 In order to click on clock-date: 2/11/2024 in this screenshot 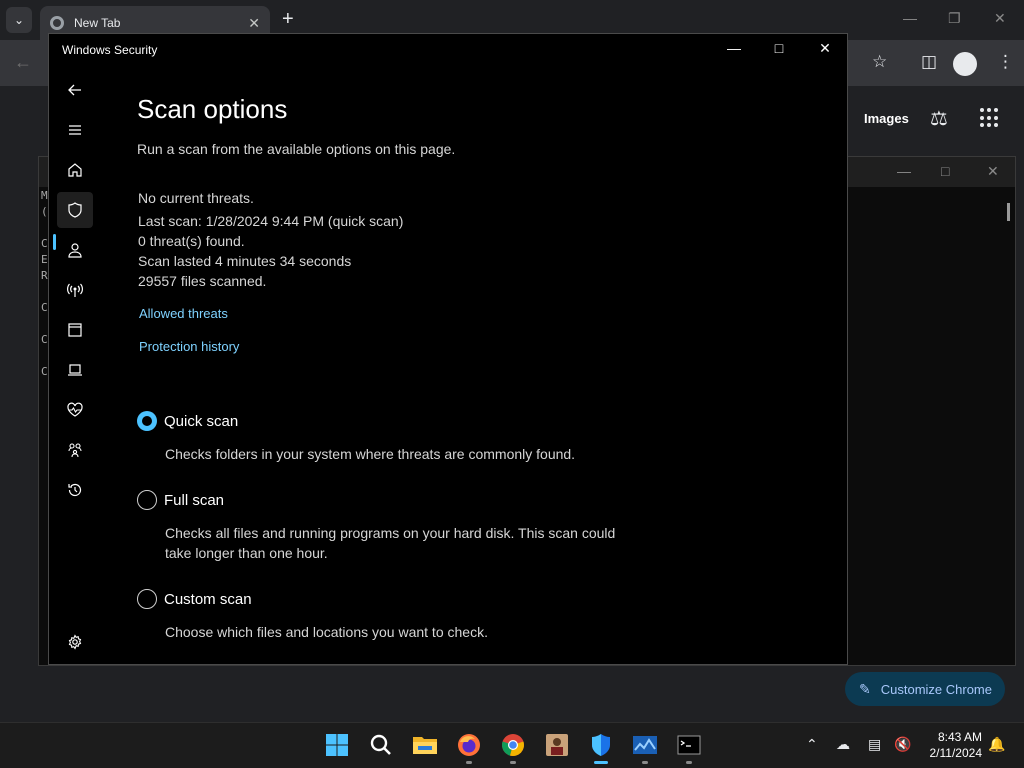, I will do `click(956, 753)`.